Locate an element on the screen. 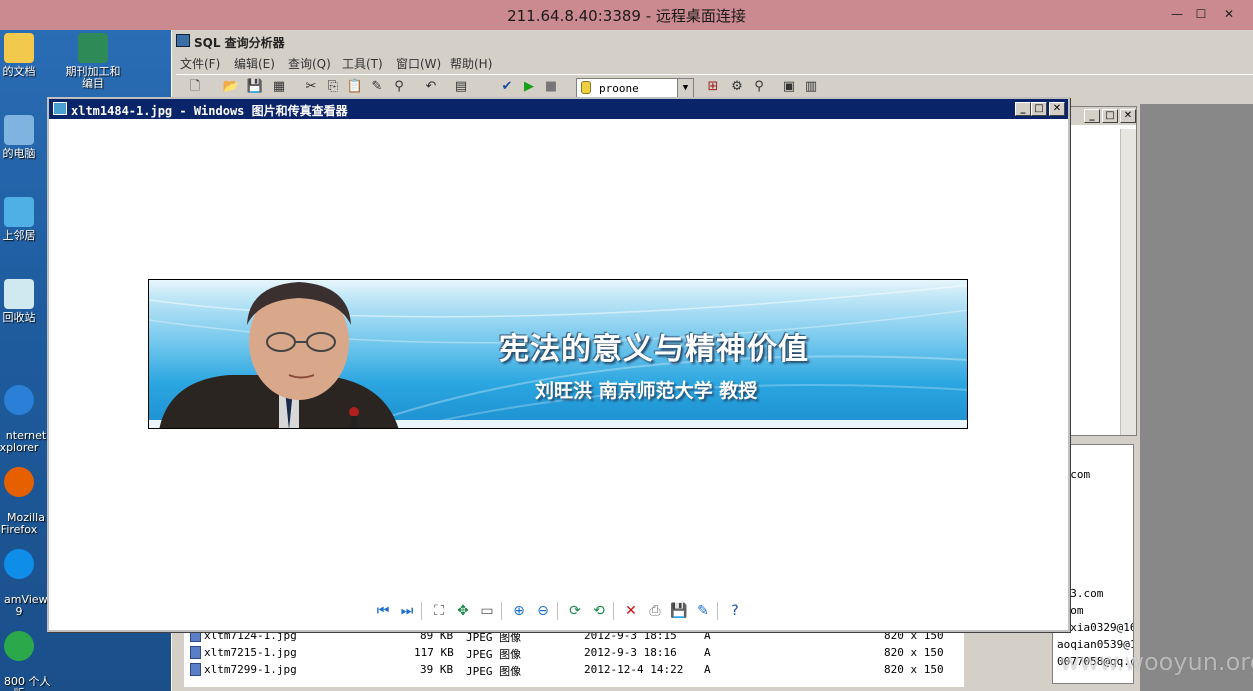 The width and height of the screenshot is (1253, 691). desktop-icon-my-documents: 的文档 is located at coordinates (24, 55).